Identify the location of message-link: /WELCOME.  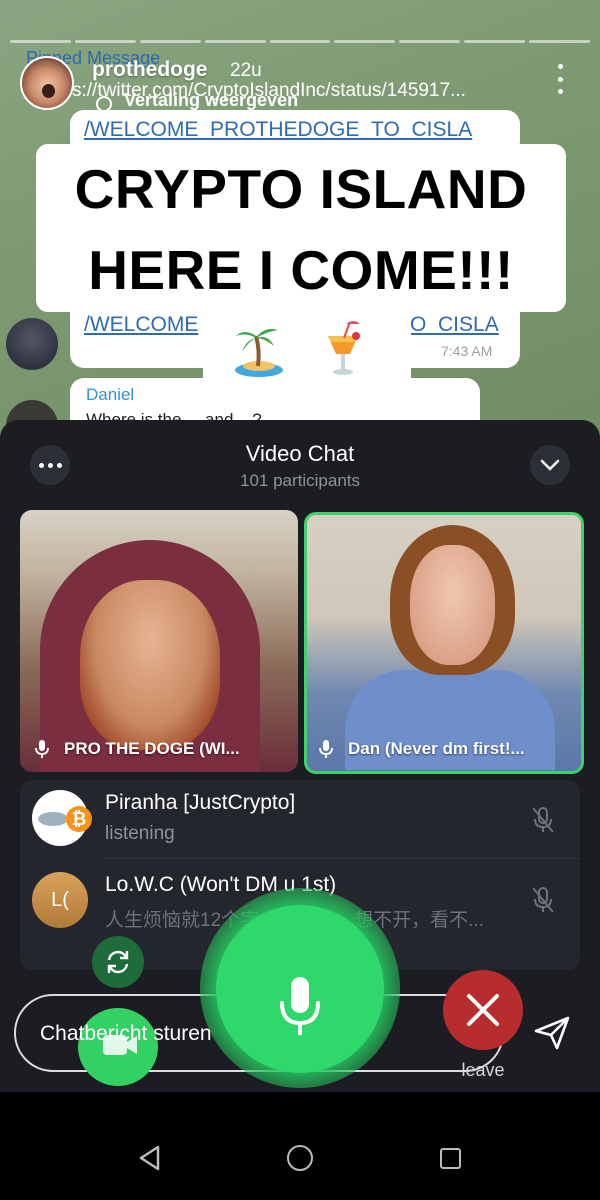
(141, 324).